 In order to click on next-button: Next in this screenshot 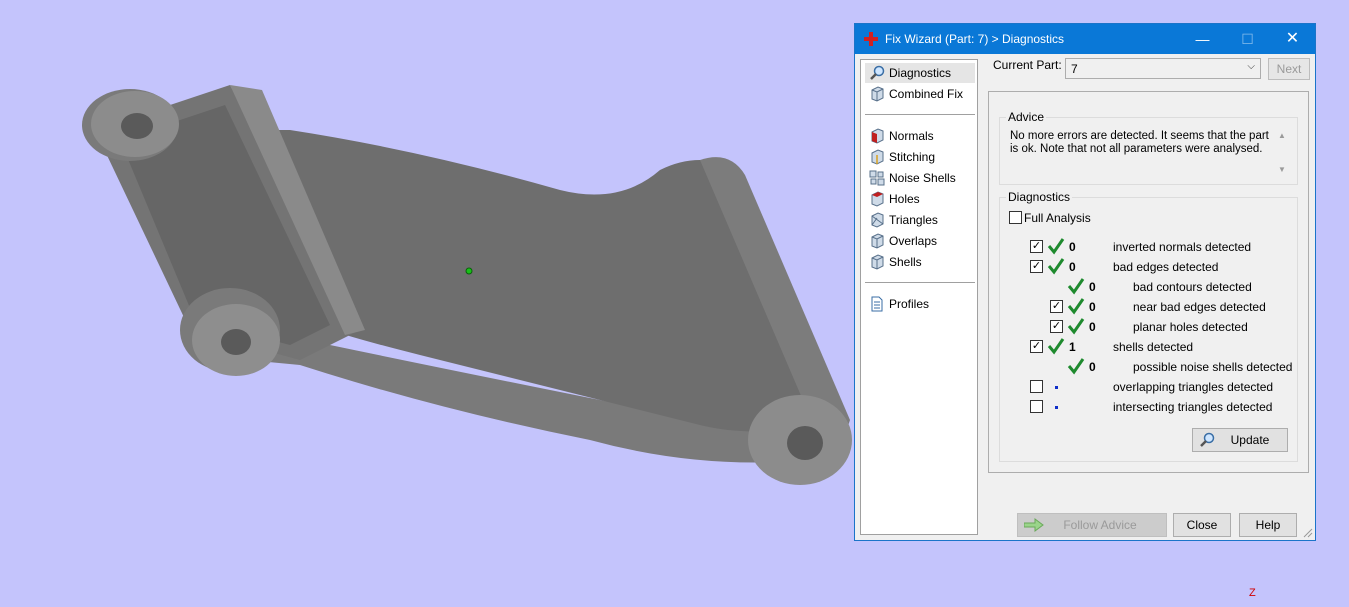, I will do `click(1289, 69)`.